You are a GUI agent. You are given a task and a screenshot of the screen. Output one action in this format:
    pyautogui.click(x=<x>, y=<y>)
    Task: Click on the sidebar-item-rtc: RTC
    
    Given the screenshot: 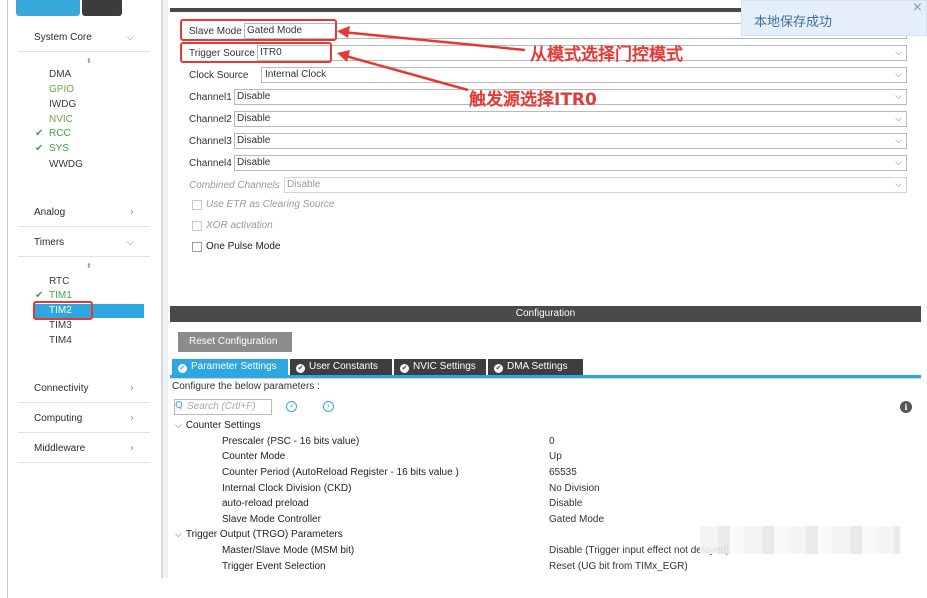 What is the action you would take?
    pyautogui.click(x=59, y=281)
    